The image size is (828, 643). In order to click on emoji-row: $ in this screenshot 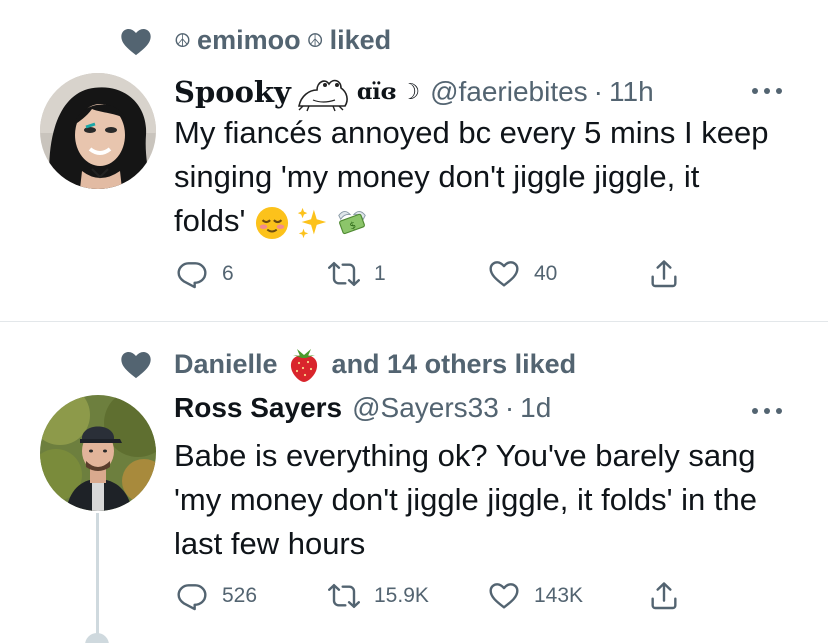, I will do `click(315, 223)`.